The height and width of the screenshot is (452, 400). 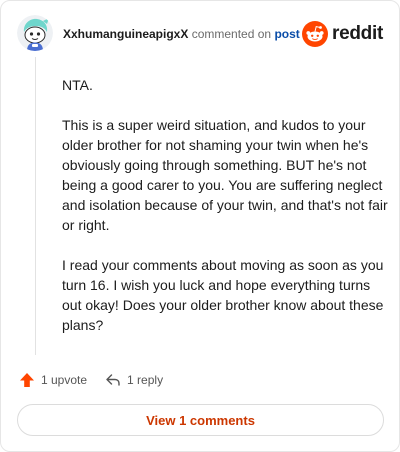 I want to click on comment-meta: XxhumanguineapigxX commented on post, so click(x=181, y=34).